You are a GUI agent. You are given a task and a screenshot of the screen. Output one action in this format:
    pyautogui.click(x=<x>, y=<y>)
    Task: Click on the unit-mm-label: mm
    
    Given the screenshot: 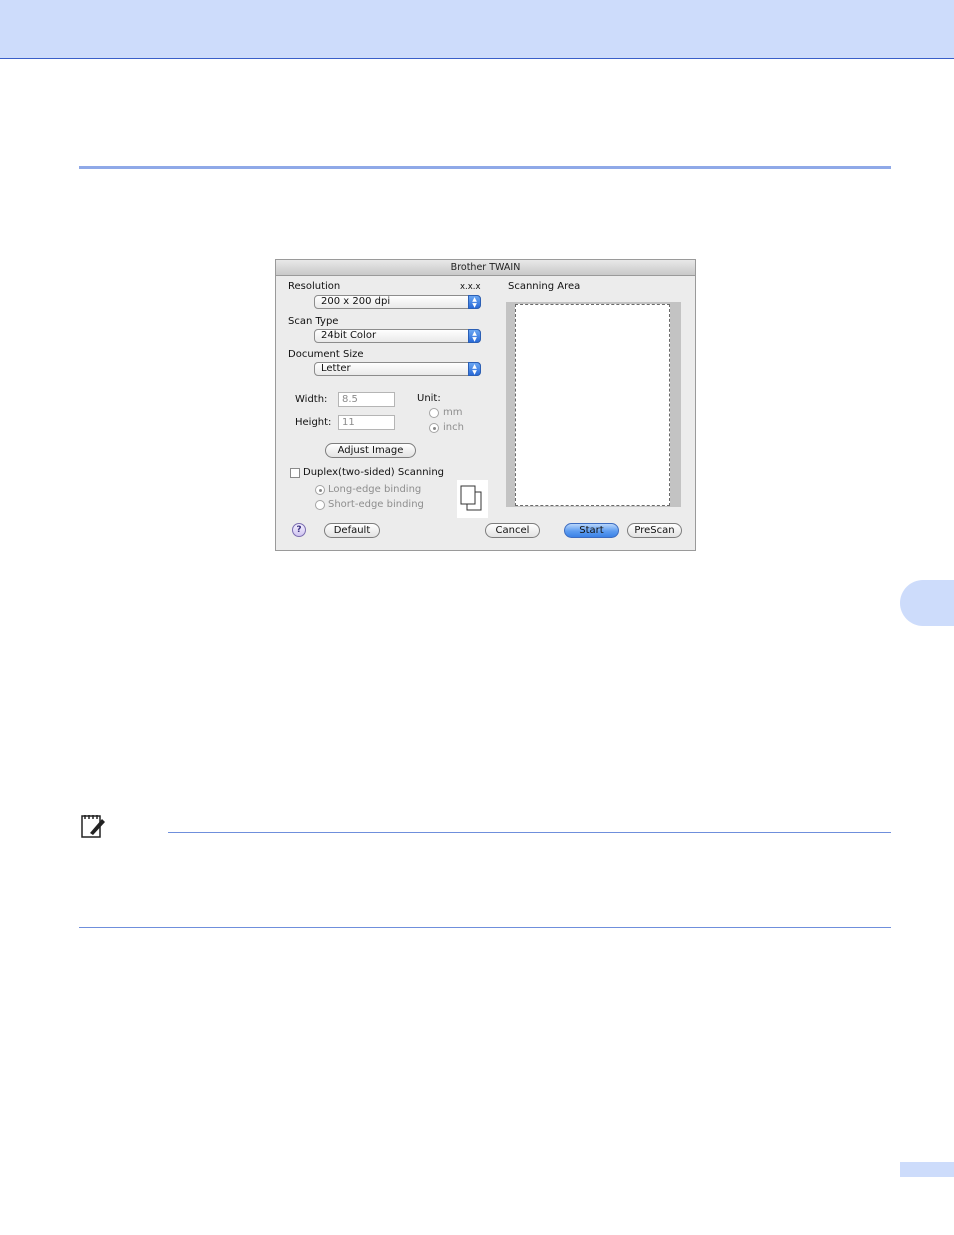 What is the action you would take?
    pyautogui.click(x=453, y=412)
    